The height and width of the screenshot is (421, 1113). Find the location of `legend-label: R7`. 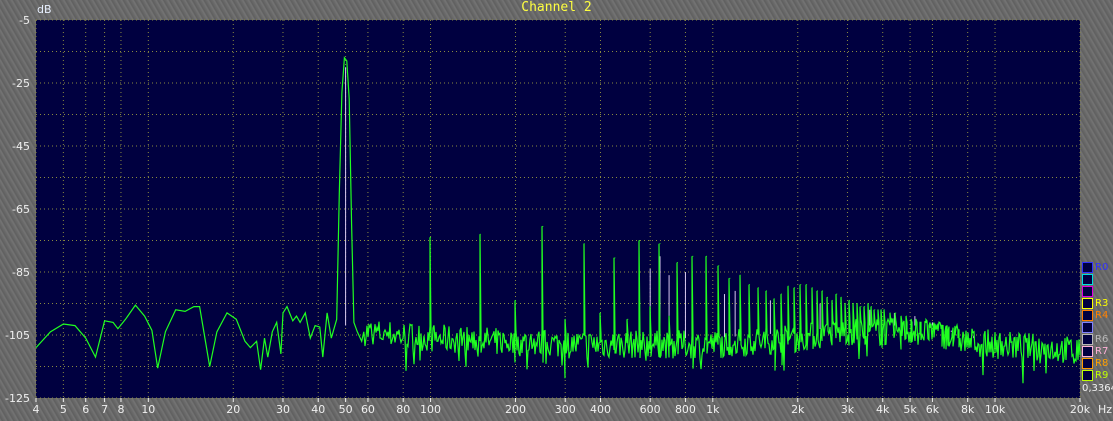

legend-label: R7 is located at coordinates (1102, 351).